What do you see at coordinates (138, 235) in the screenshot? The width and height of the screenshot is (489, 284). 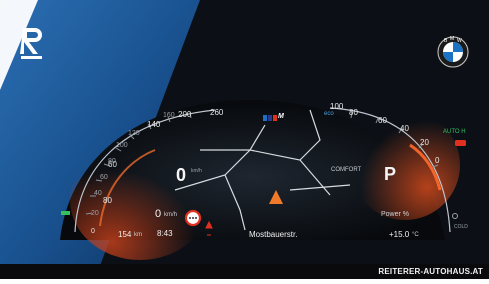 I see `range-unit: km` at bounding box center [138, 235].